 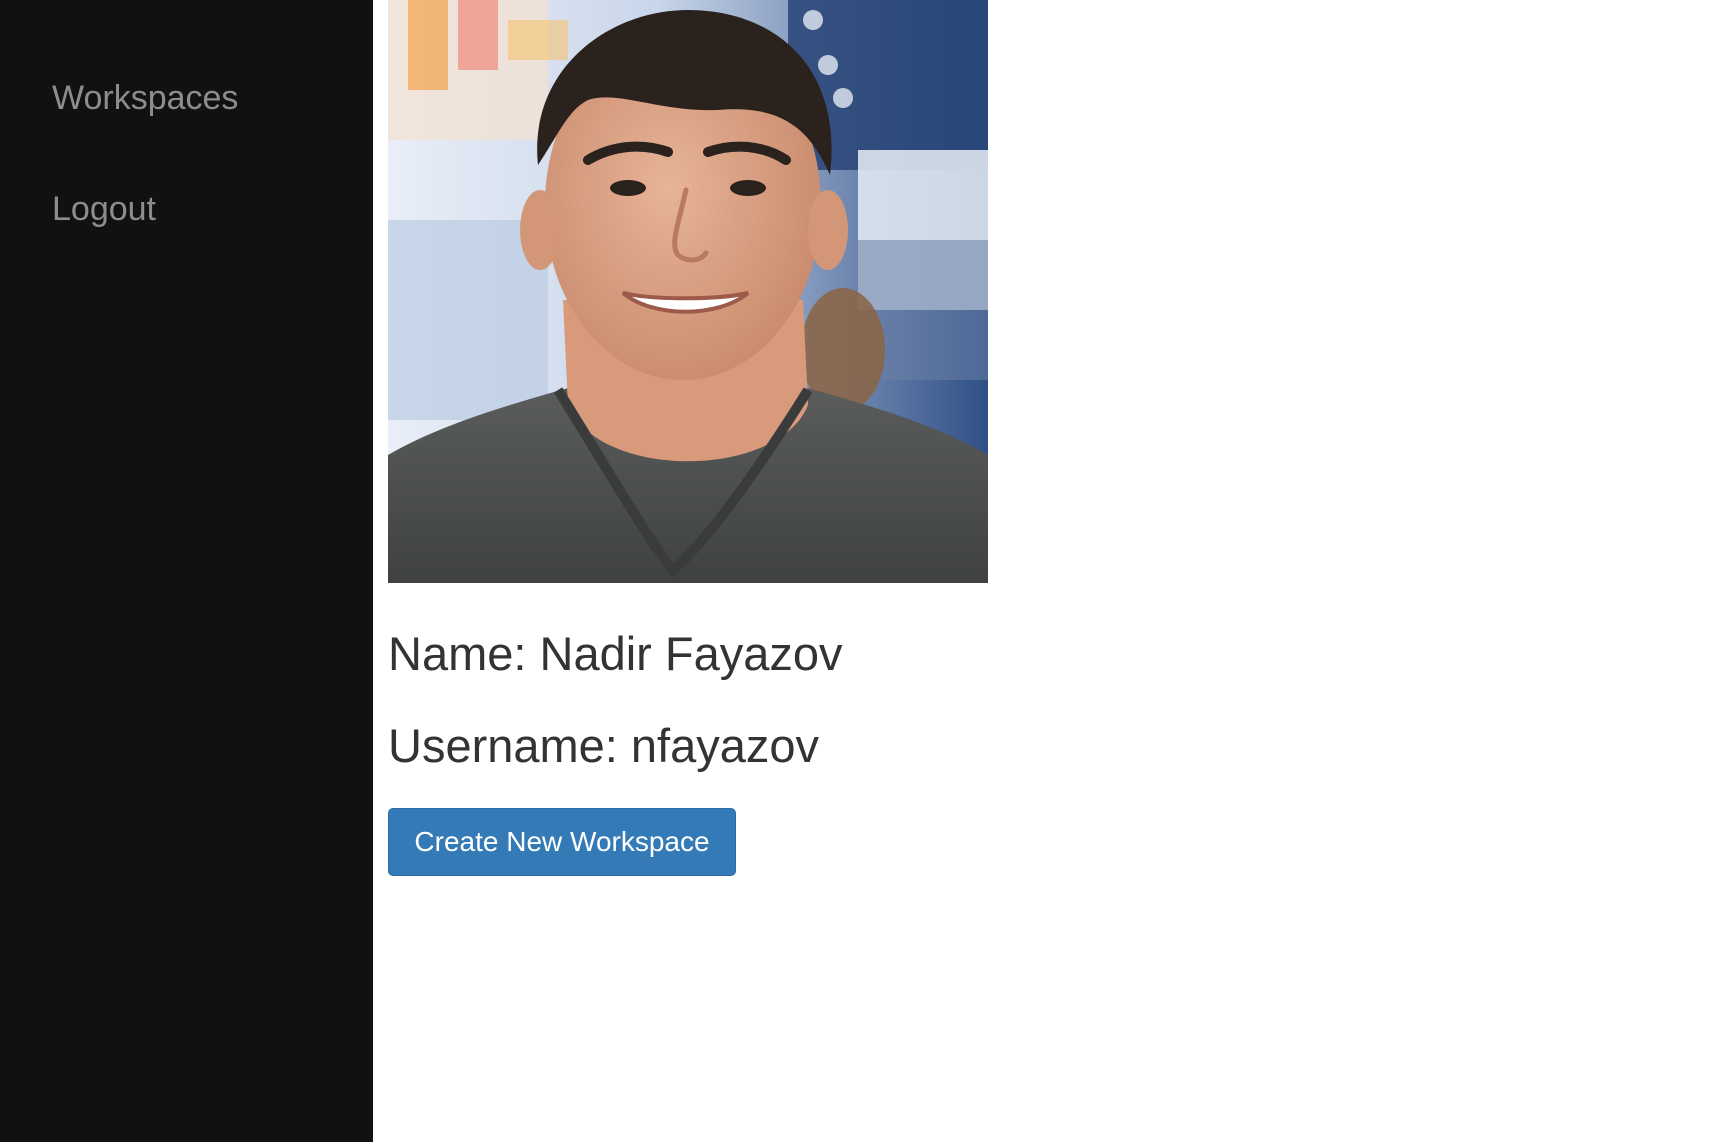 I want to click on profile-username: Username: nfayazov, so click(x=603, y=745).